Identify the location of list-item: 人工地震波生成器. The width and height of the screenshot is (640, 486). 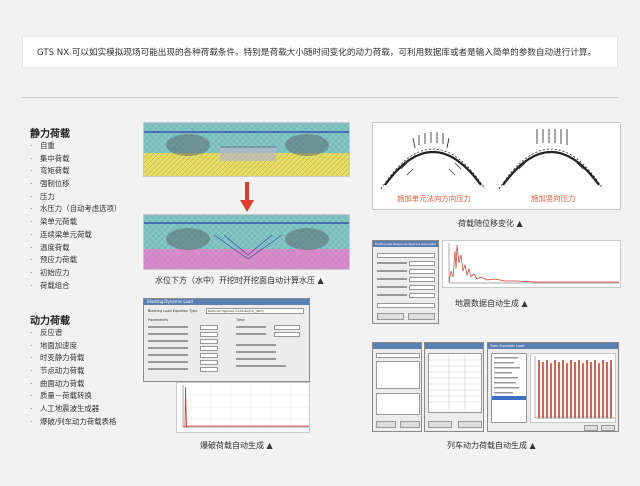
(73, 409).